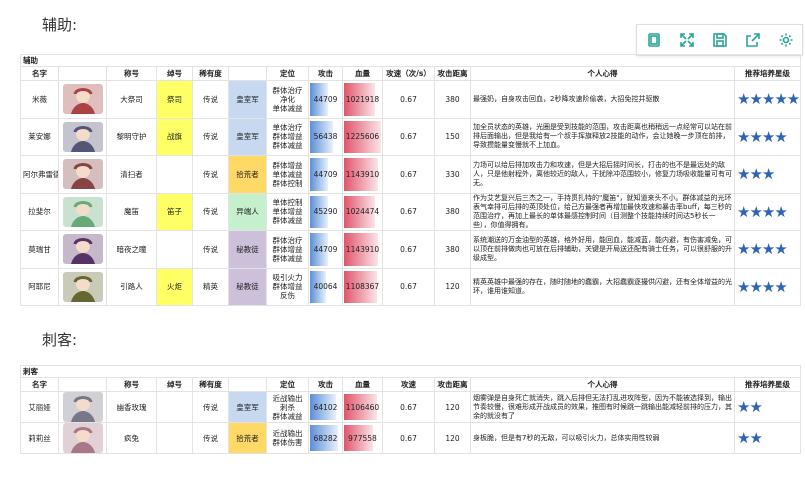  What do you see at coordinates (767, 99) in the screenshot?
I see `star-rating: ★★★★★` at bounding box center [767, 99].